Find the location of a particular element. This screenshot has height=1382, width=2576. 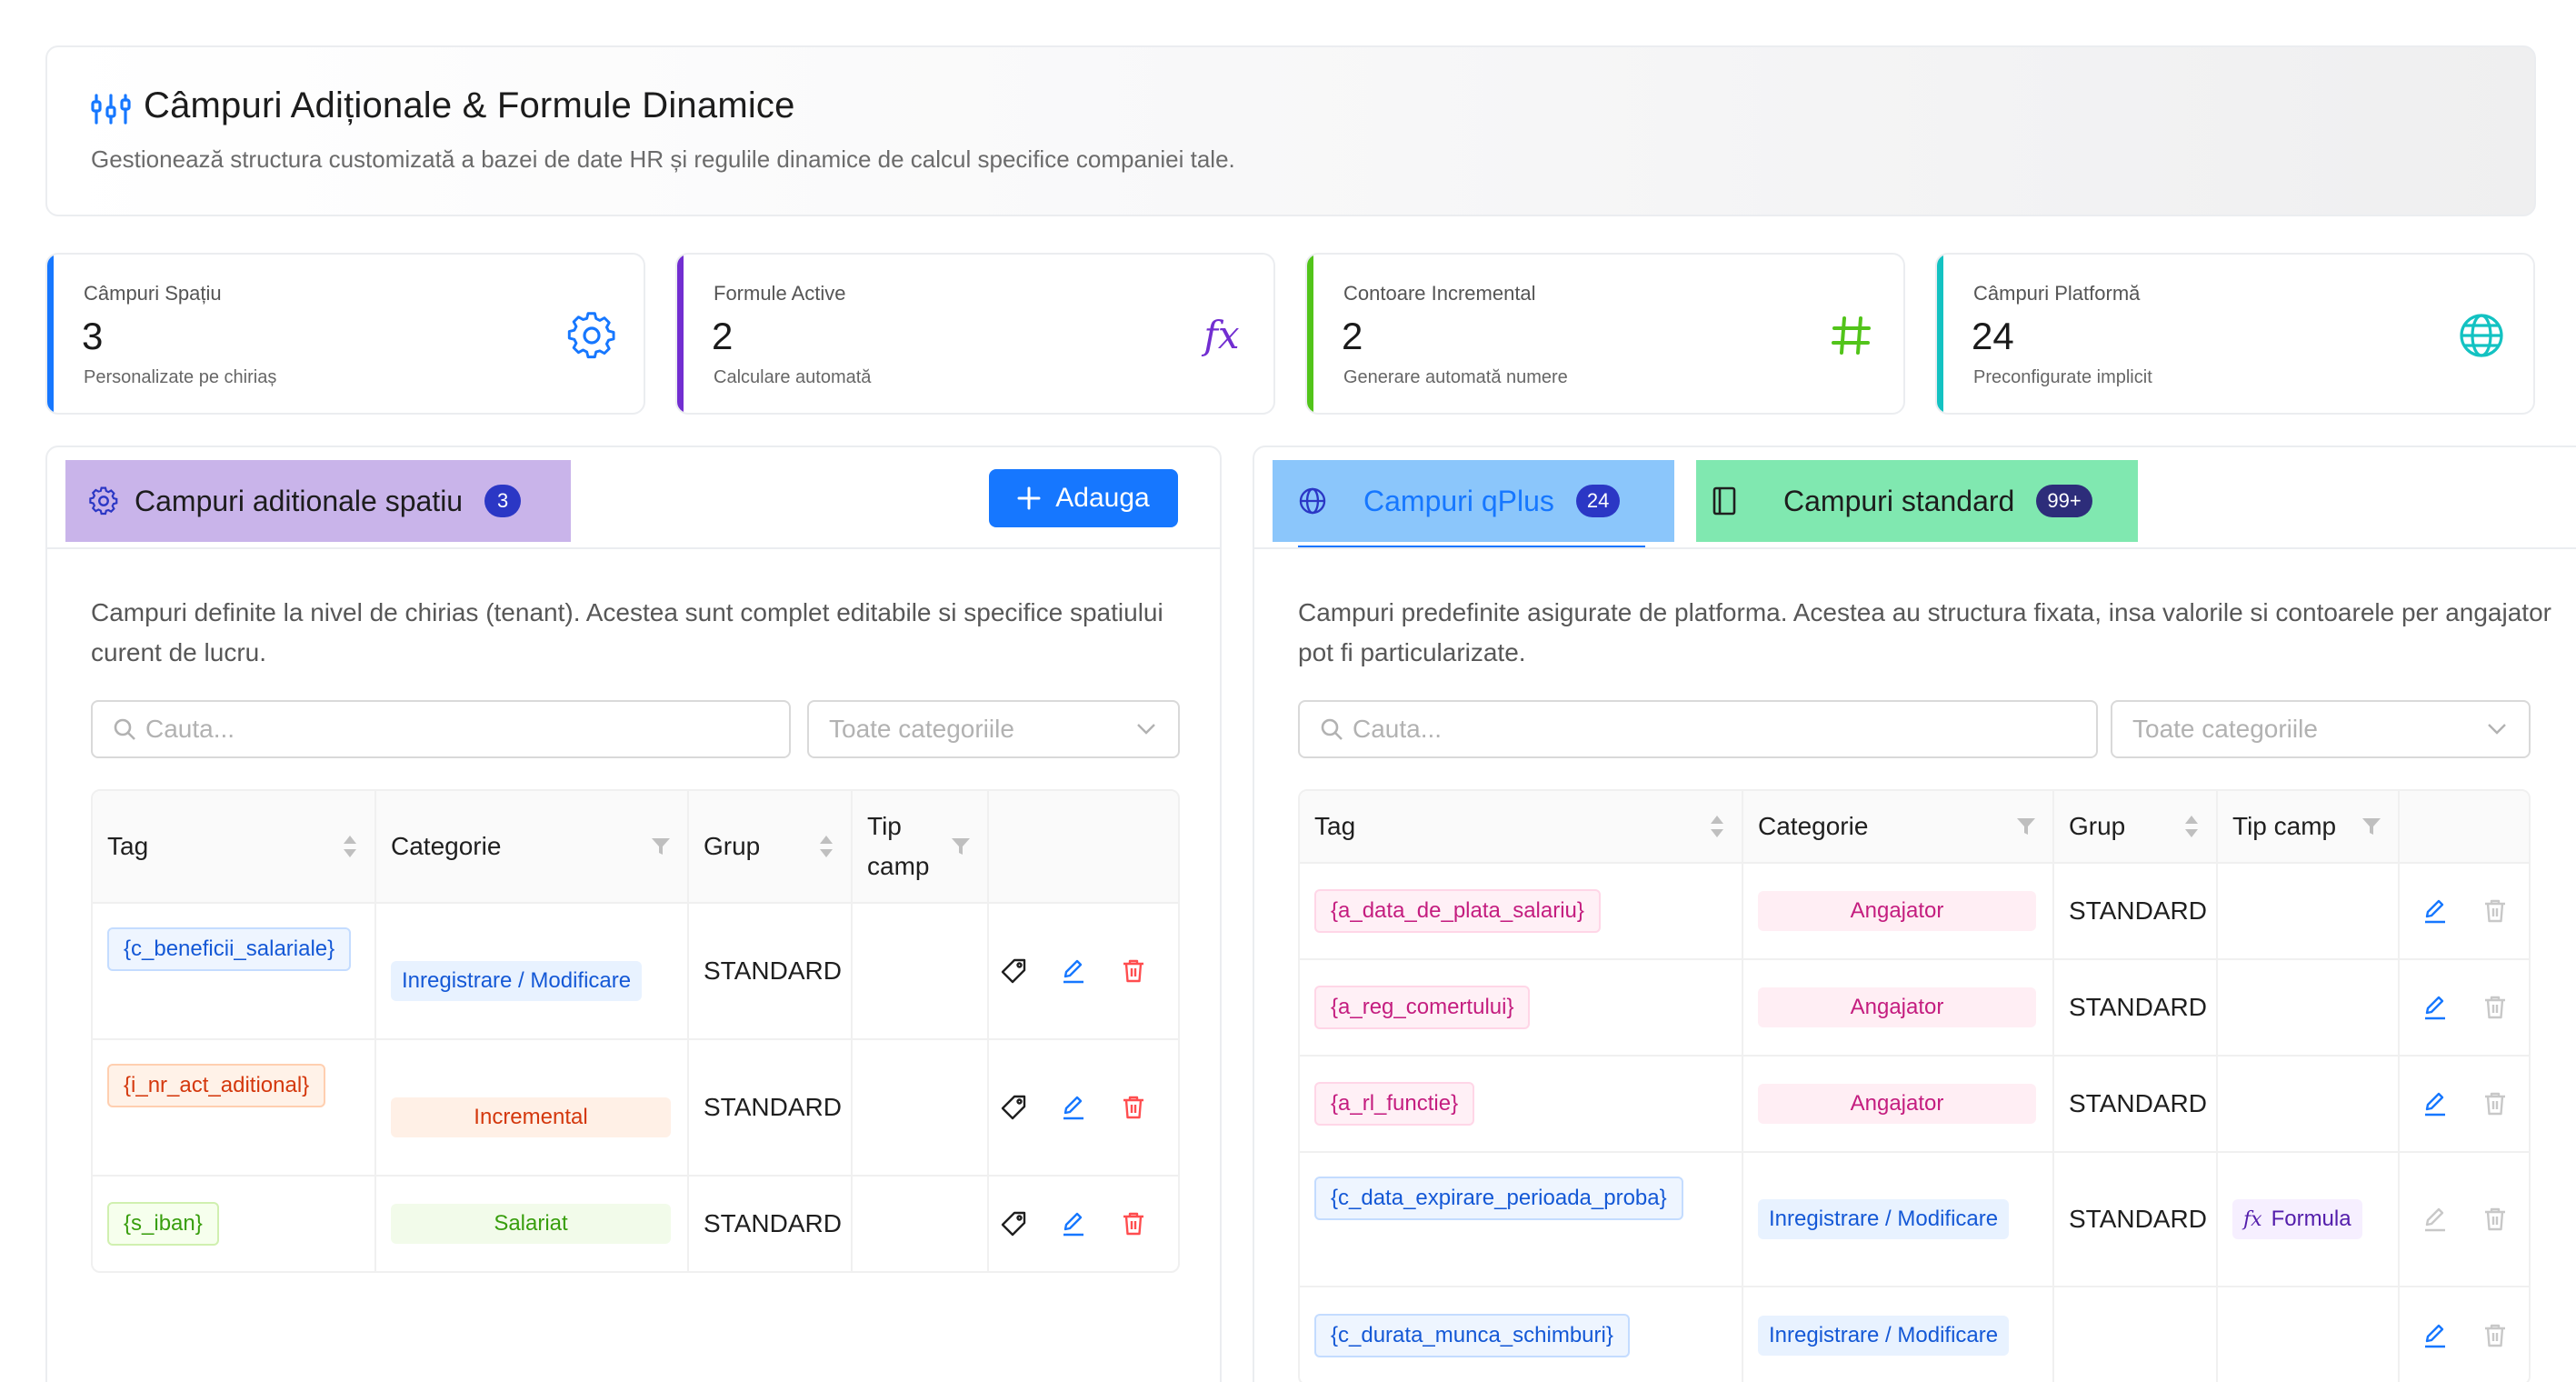

sliders-icon is located at coordinates (111, 109).